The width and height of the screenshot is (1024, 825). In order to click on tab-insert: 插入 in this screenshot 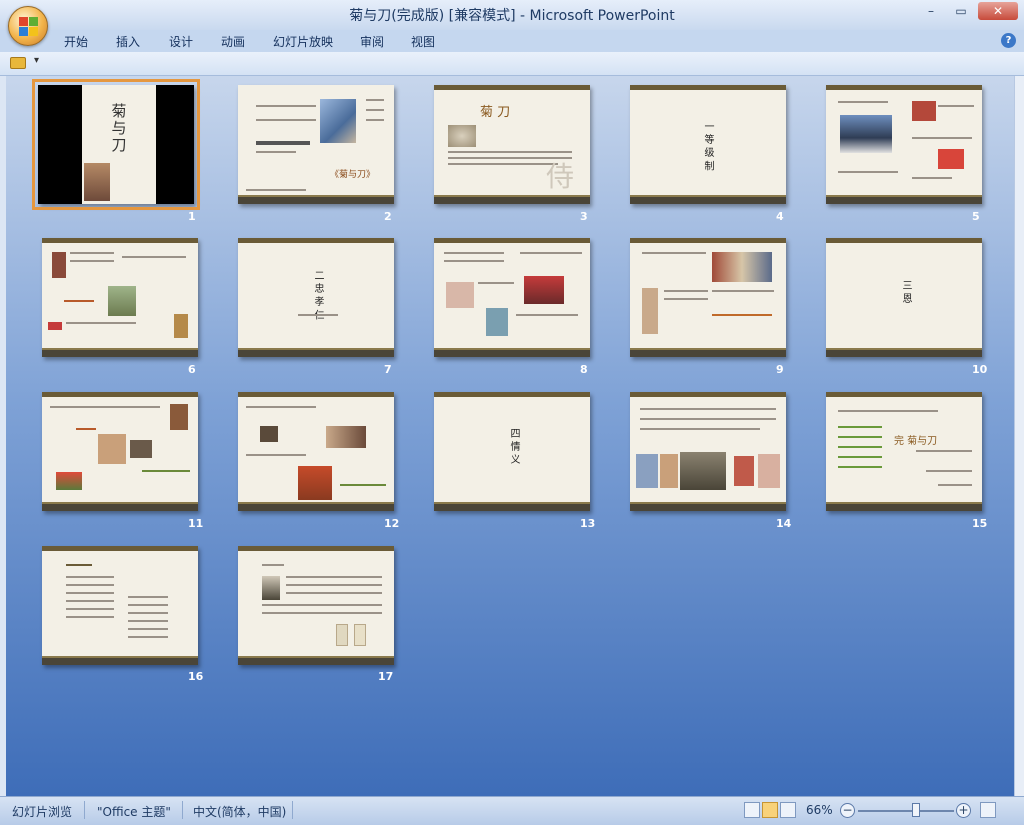, I will do `click(128, 41)`.